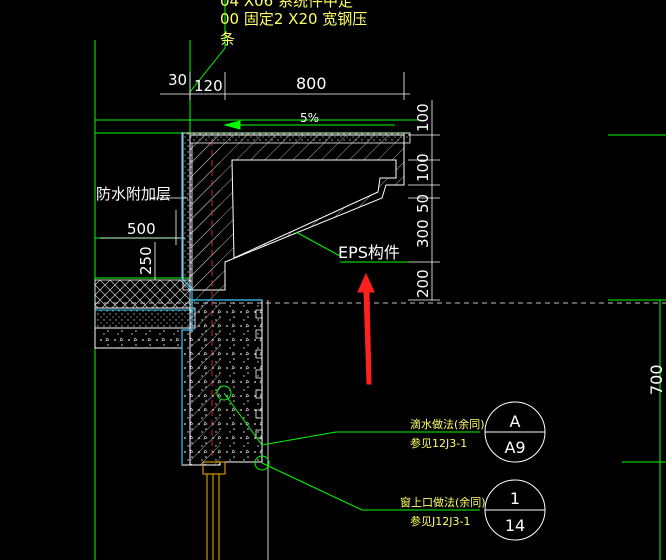  I want to click on top-note-line3: 条, so click(227, 39).